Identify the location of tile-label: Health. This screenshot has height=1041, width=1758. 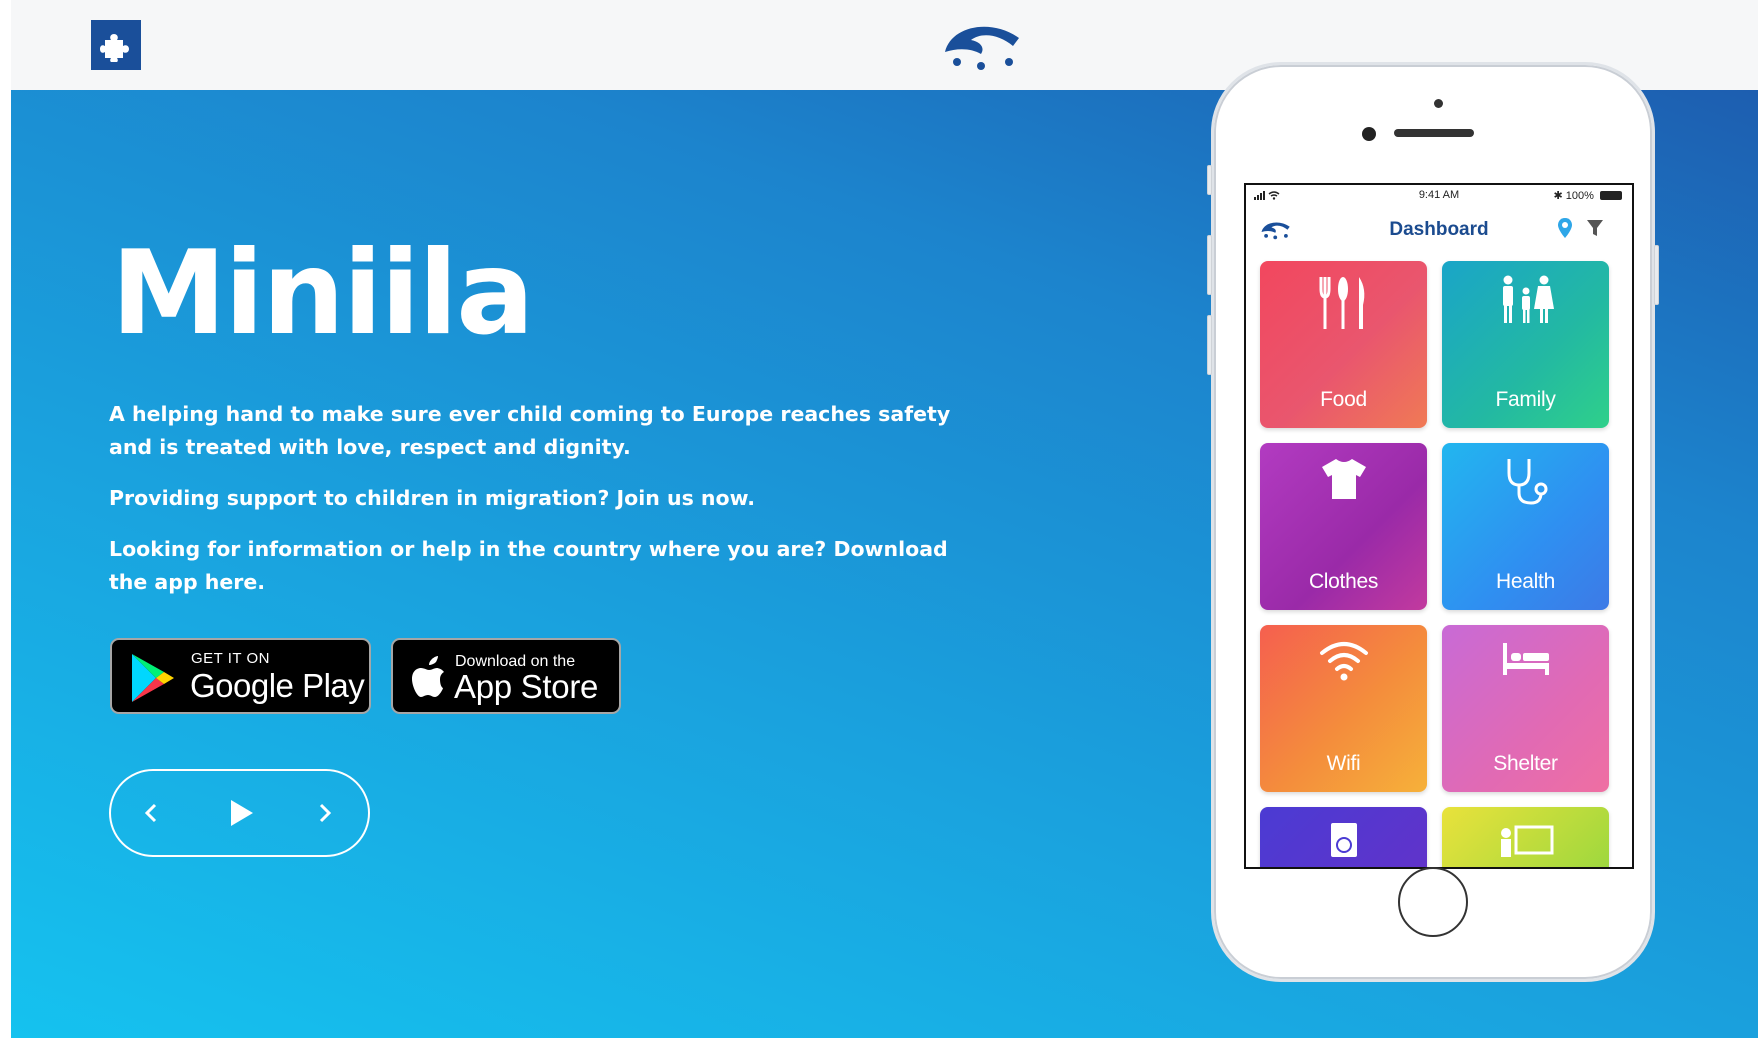
(1525, 581).